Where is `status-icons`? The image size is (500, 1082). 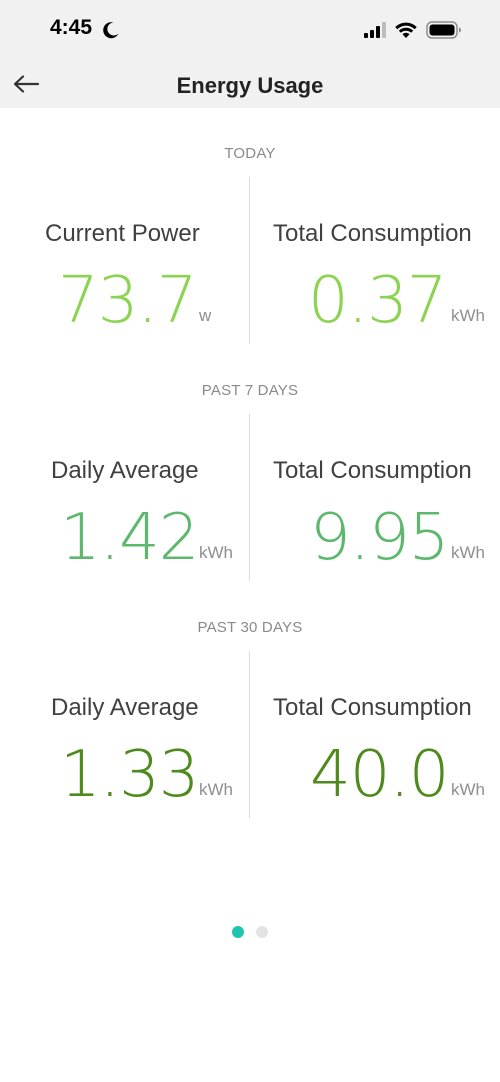 status-icons is located at coordinates (413, 30).